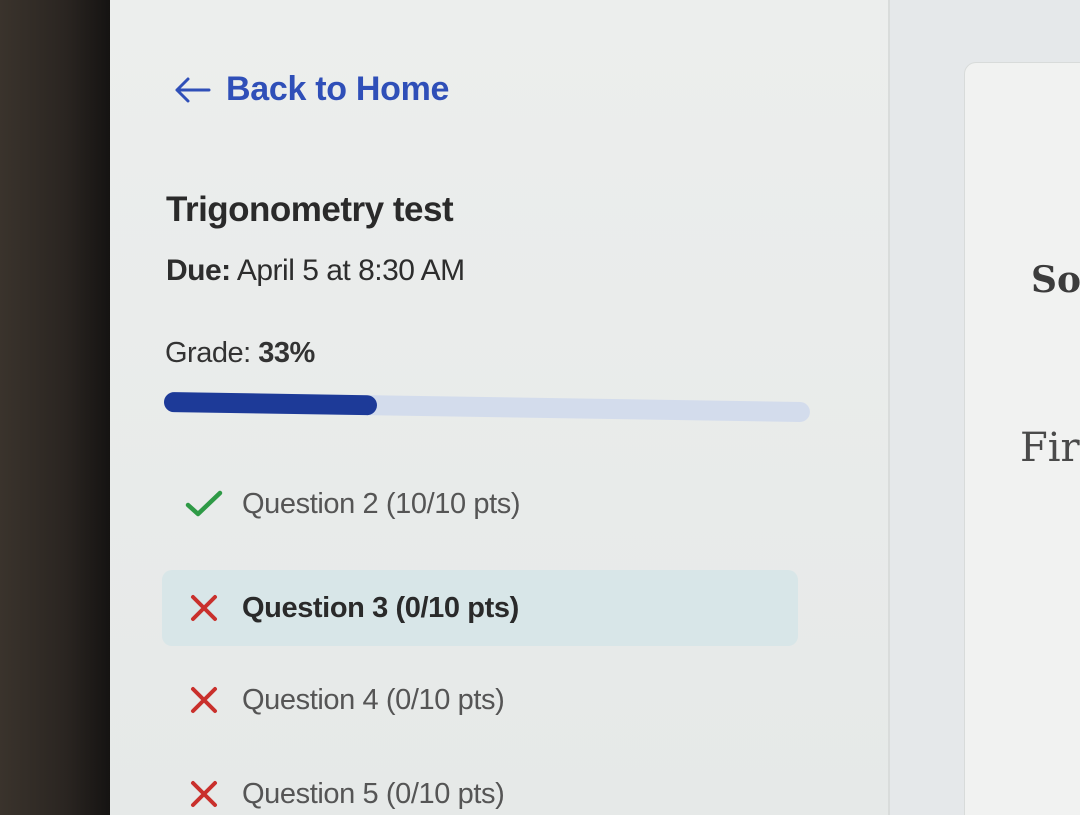 The width and height of the screenshot is (1080, 815). I want to click on screen-bezel, so click(55, 407).